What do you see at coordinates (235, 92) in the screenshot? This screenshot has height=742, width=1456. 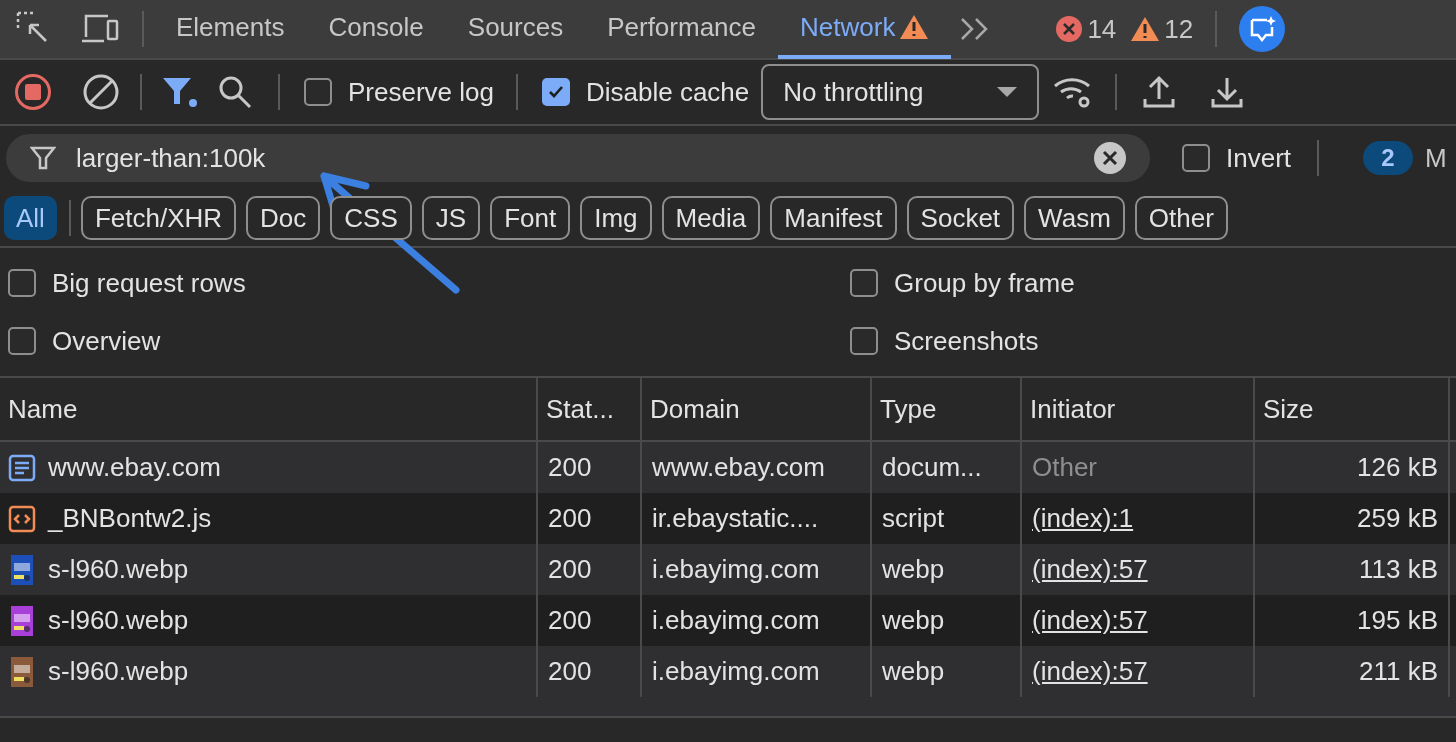 I see `search-icon` at bounding box center [235, 92].